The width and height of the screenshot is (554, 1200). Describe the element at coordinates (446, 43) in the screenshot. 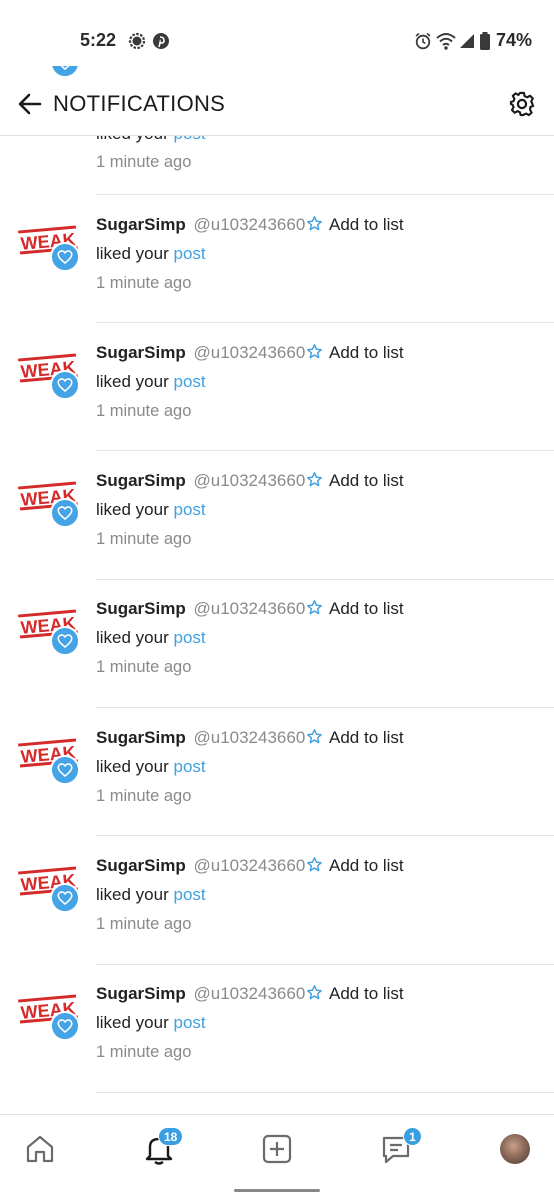

I see `wifi-icon` at that location.